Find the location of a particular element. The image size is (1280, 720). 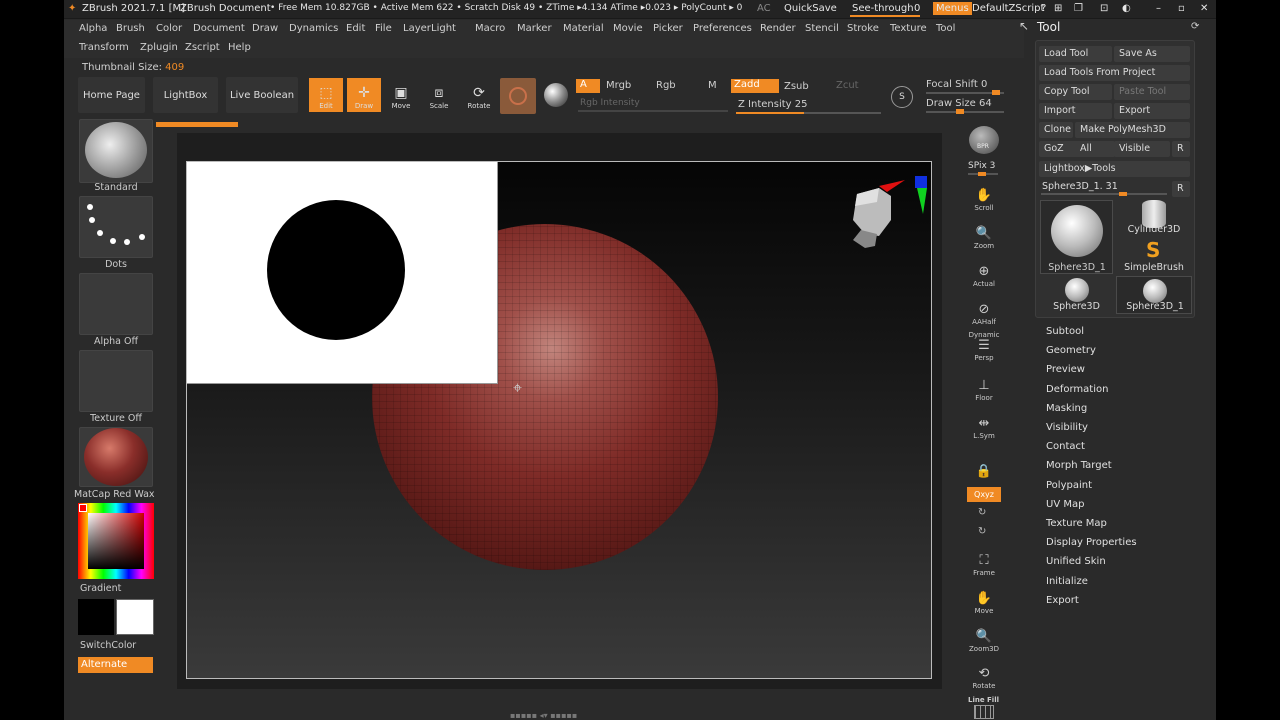

menu-stroke: Stroke is located at coordinates (863, 28).